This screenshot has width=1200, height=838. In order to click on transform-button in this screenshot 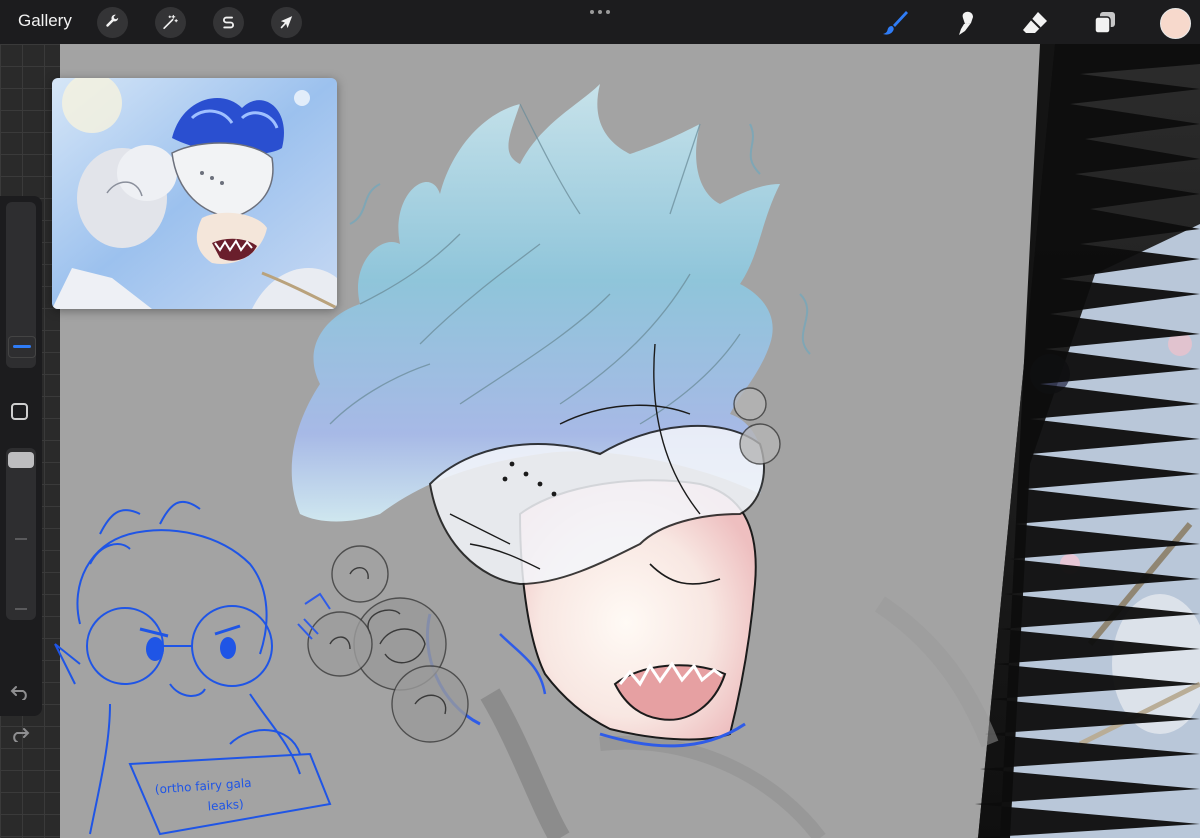, I will do `click(286, 22)`.